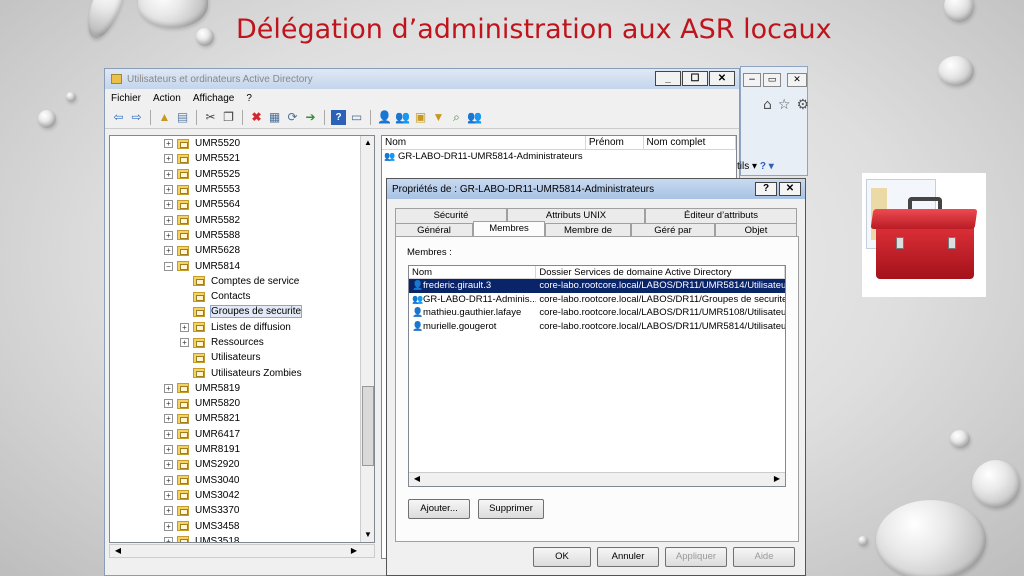  I want to click on menu-affichage: Affichage, so click(214, 98).